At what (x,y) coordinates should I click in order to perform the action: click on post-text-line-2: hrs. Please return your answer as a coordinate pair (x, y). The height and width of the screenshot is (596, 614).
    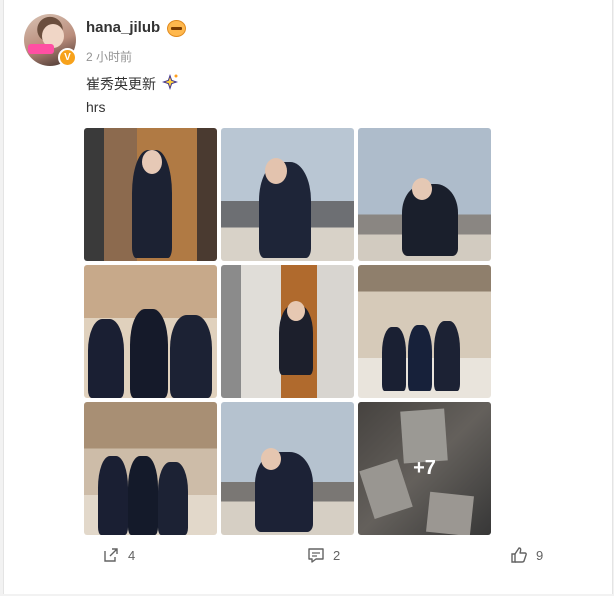
    Looking at the image, I should click on (96, 107).